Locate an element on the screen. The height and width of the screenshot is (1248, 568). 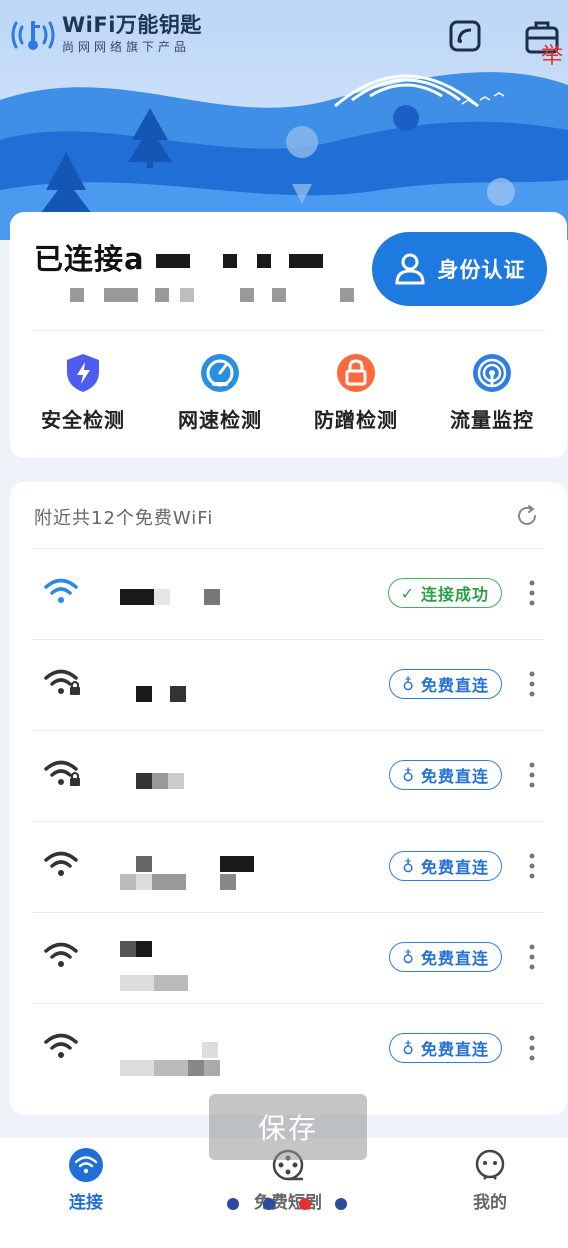
indicator-dot-active is located at coordinates (305, 1204).